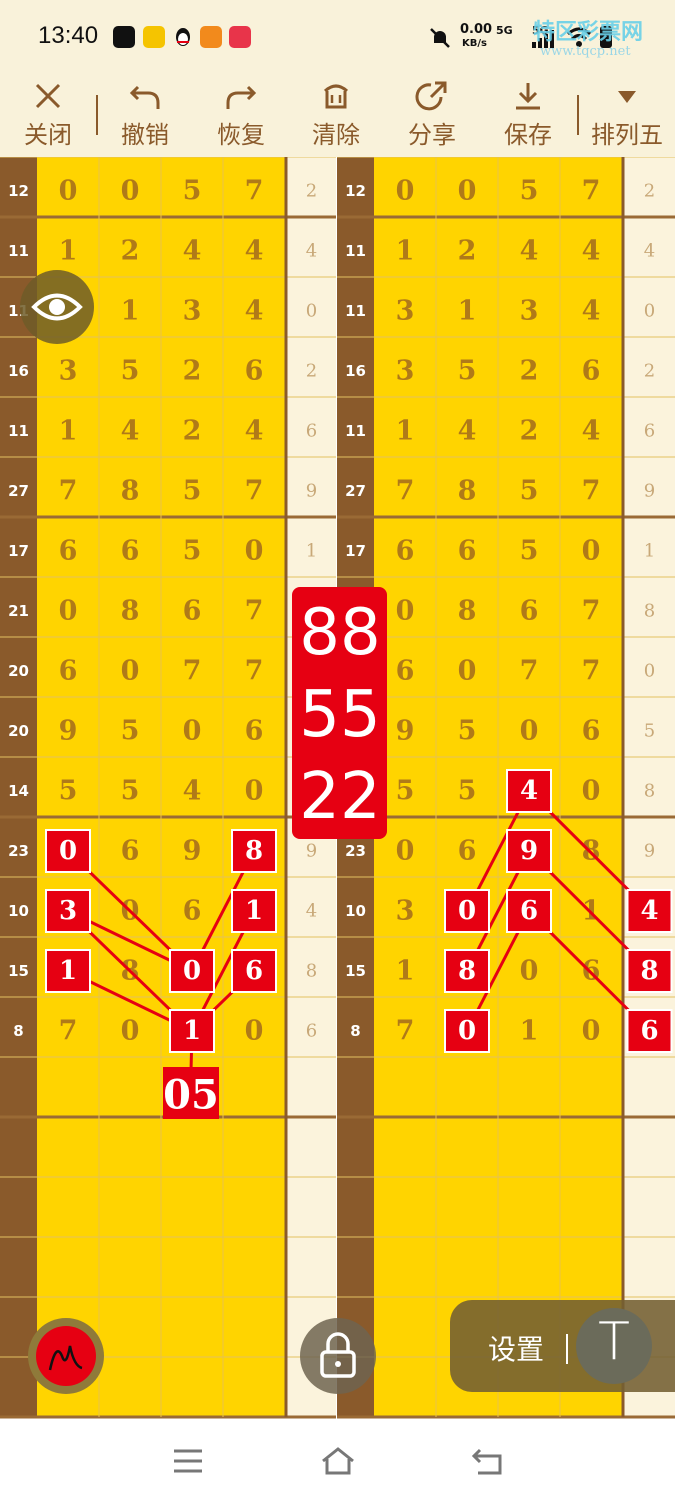 This screenshot has width=675, height=1500. What do you see at coordinates (311, 551) in the screenshot?
I see `fifth-digit-cell: 1` at bounding box center [311, 551].